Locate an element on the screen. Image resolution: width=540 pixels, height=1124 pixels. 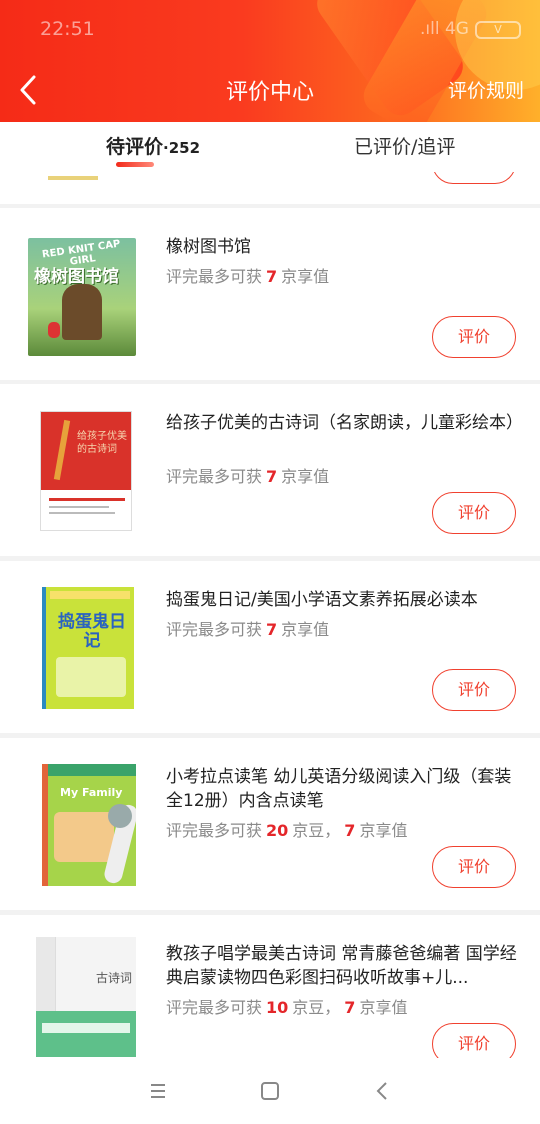
koala-illustration is located at coordinates (120, 816).